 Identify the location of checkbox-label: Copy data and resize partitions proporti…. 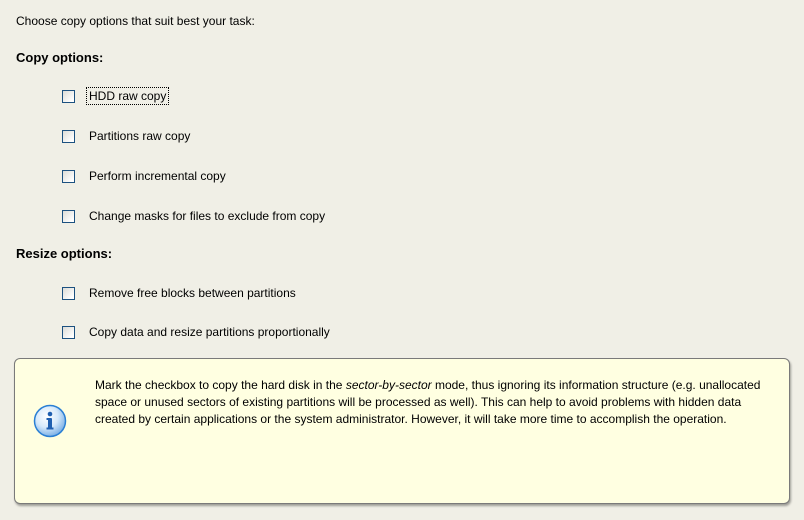
(209, 332).